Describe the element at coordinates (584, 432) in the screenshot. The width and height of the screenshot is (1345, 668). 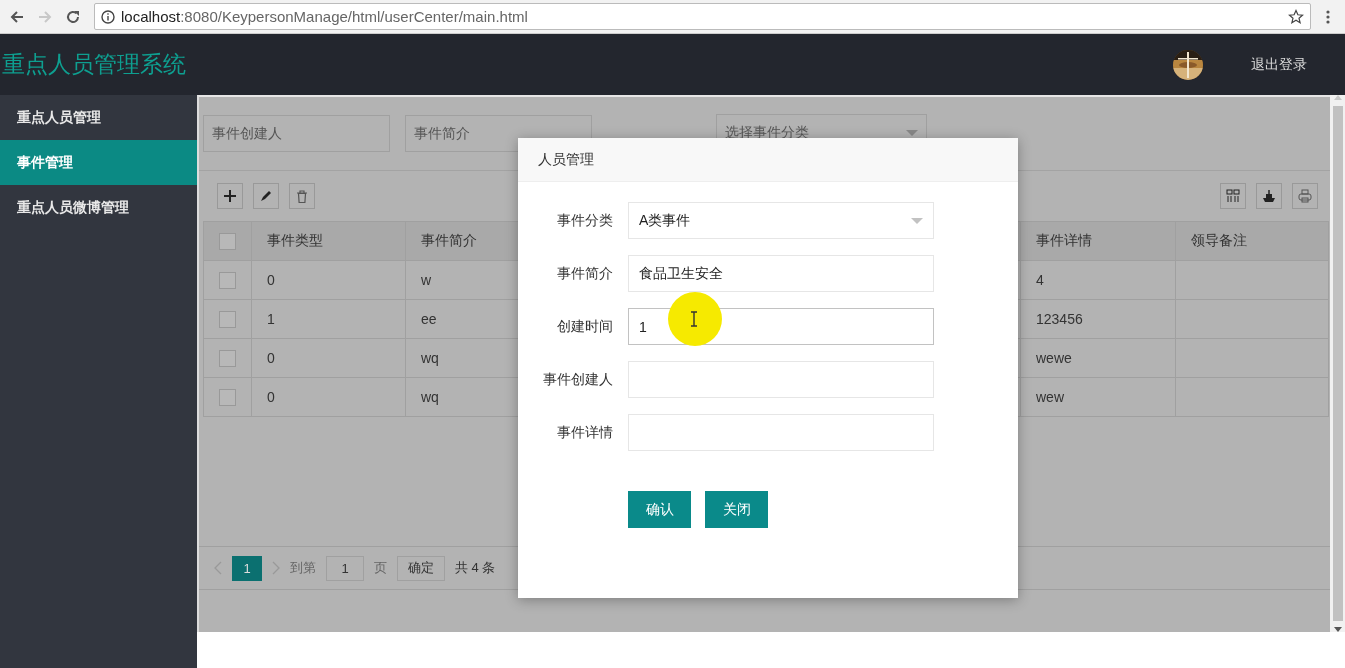
I see `field-label: 事件详情` at that location.